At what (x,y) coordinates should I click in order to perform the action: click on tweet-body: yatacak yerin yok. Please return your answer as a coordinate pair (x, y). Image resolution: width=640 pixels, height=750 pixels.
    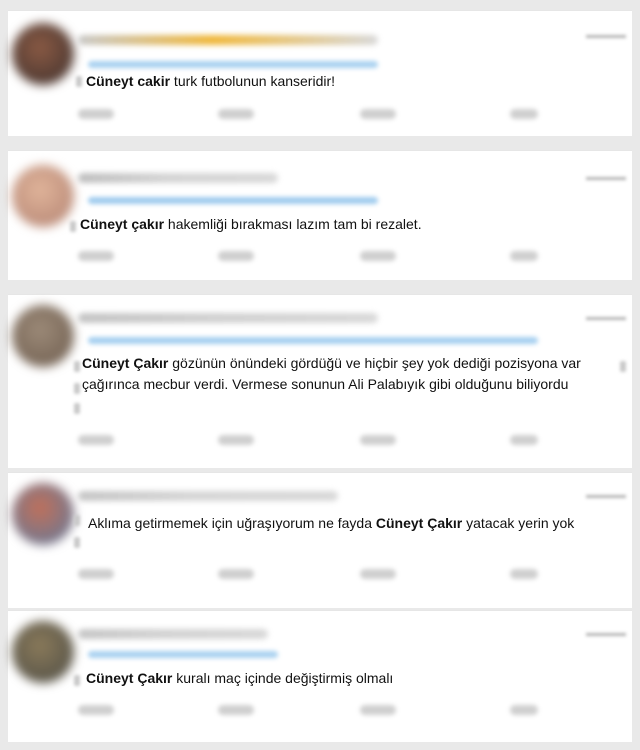
    Looking at the image, I should click on (518, 523).